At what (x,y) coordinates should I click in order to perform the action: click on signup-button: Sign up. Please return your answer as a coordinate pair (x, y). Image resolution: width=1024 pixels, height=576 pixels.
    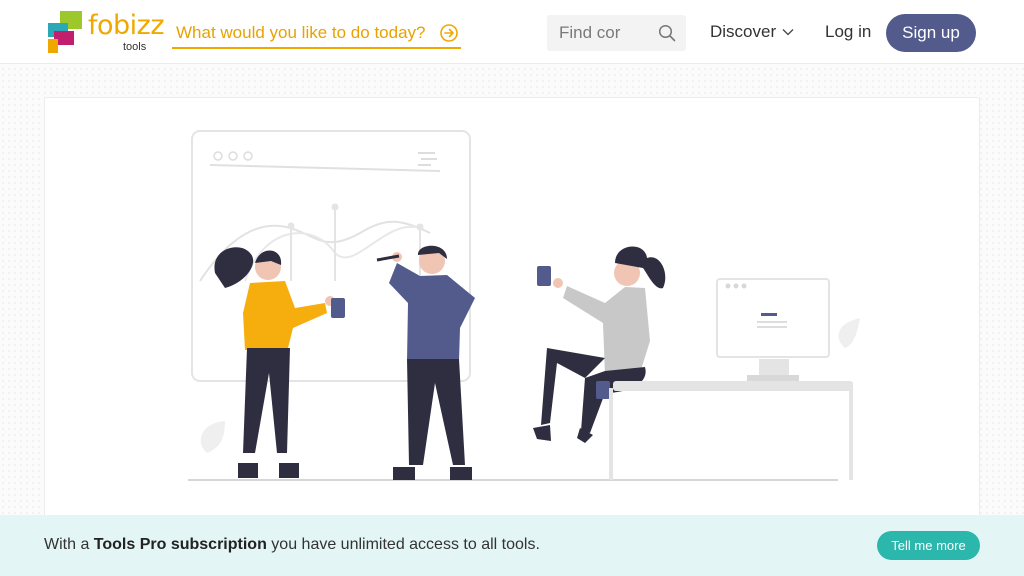
    Looking at the image, I should click on (931, 33).